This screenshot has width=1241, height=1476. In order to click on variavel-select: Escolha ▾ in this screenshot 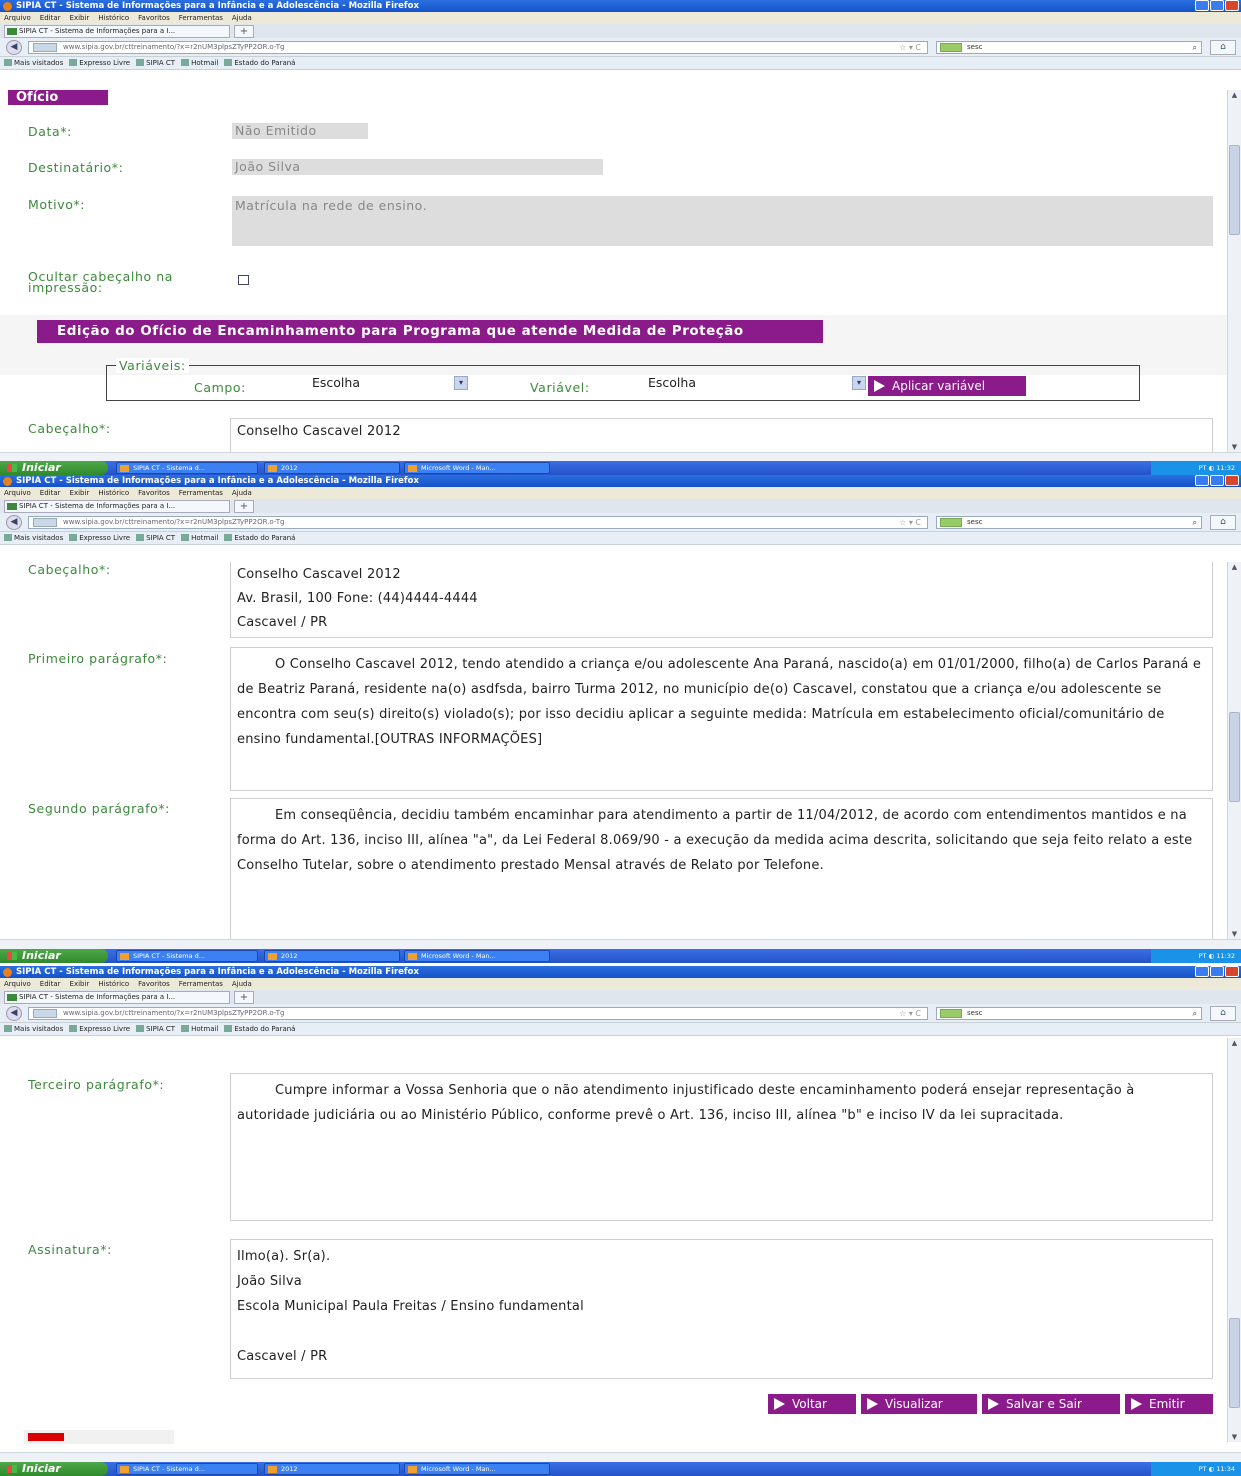, I will do `click(755, 384)`.